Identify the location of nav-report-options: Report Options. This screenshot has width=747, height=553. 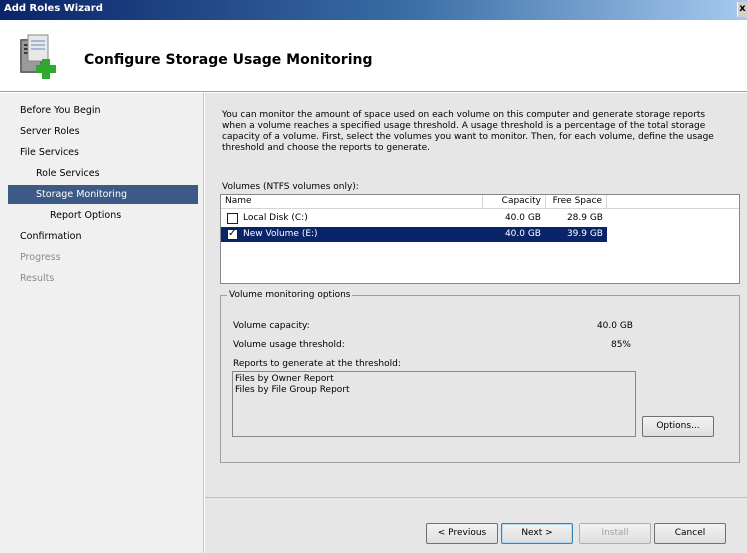
(85, 215).